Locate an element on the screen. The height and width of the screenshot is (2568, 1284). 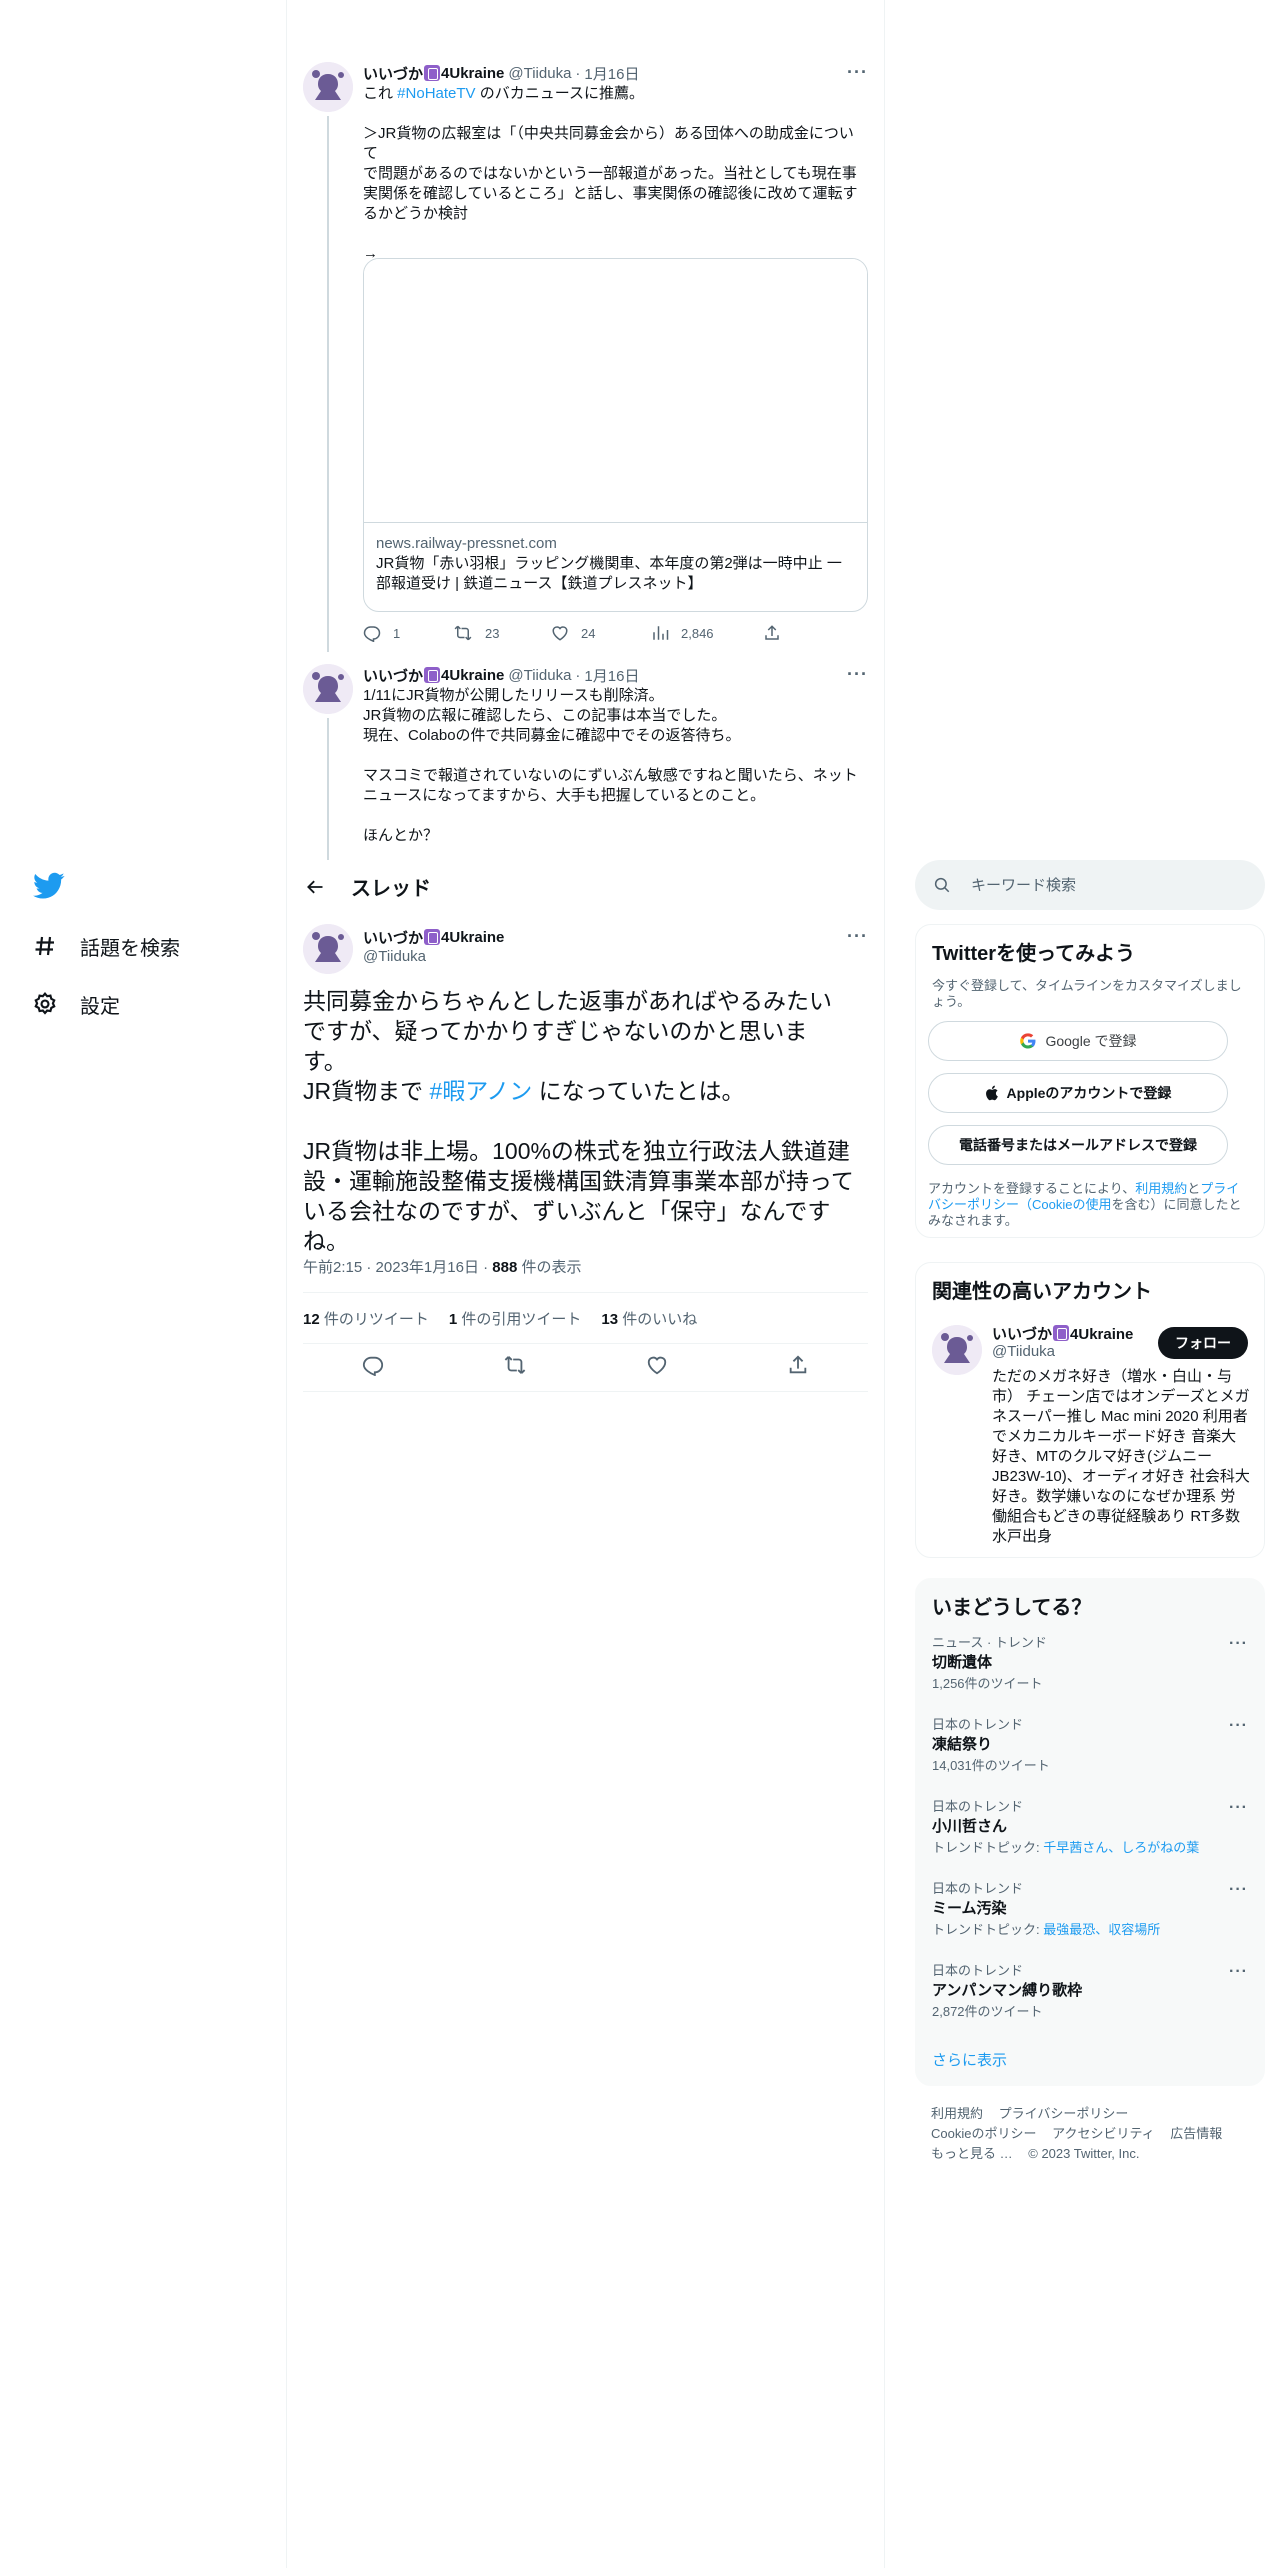
retweets-stat: 12 件のリツイート is located at coordinates (366, 1318).